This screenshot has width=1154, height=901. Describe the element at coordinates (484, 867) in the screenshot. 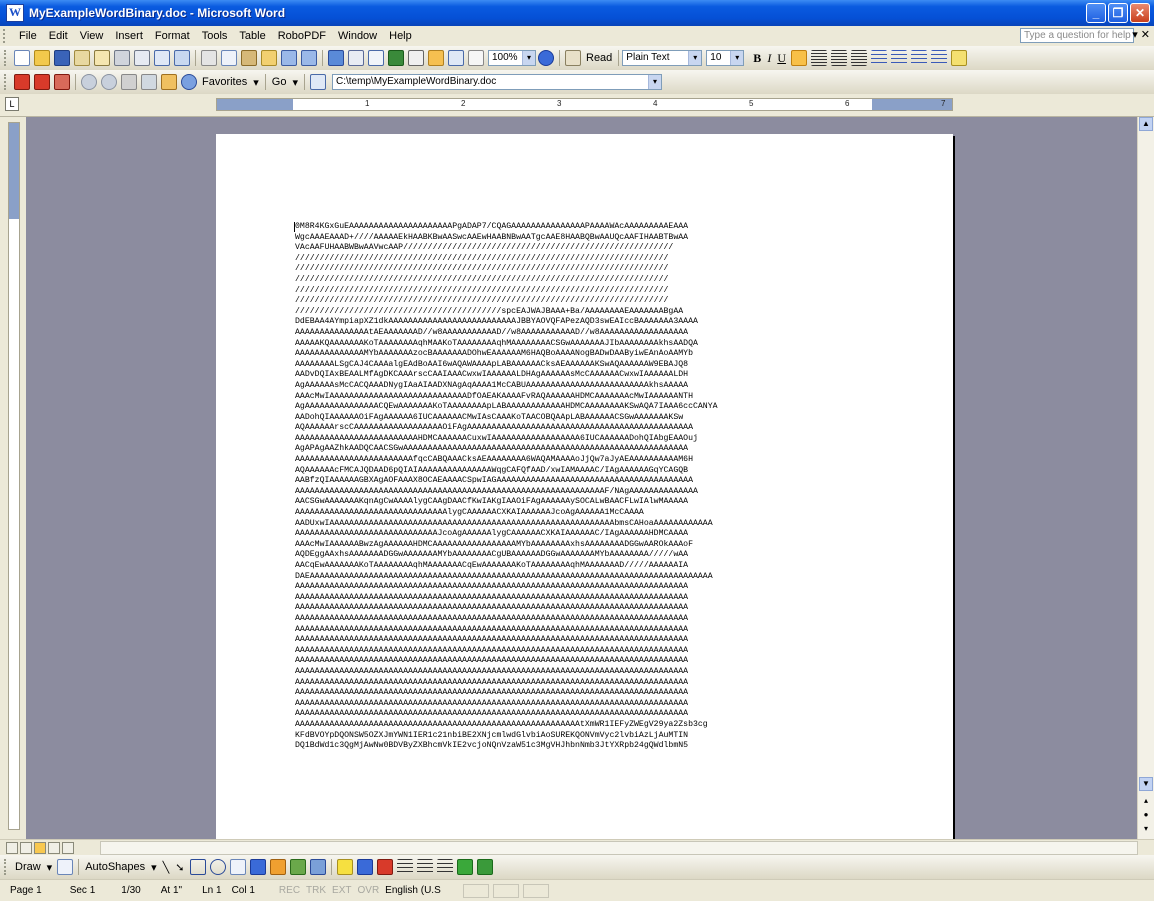

I see `3d-style-icon` at that location.